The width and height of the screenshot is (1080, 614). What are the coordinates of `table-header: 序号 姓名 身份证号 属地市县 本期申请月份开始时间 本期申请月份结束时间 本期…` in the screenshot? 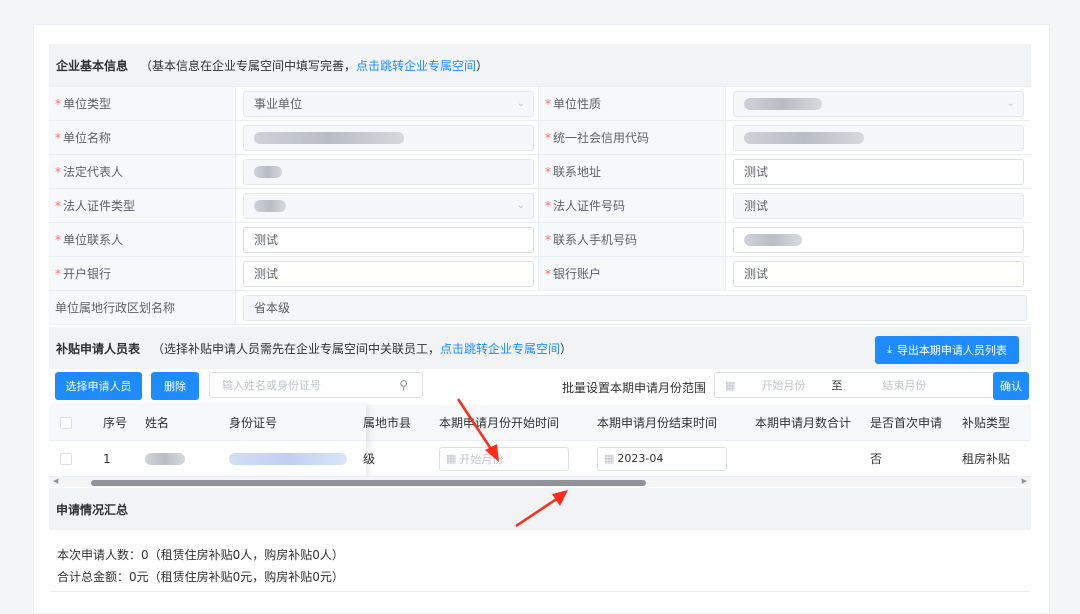 It's located at (540, 423).